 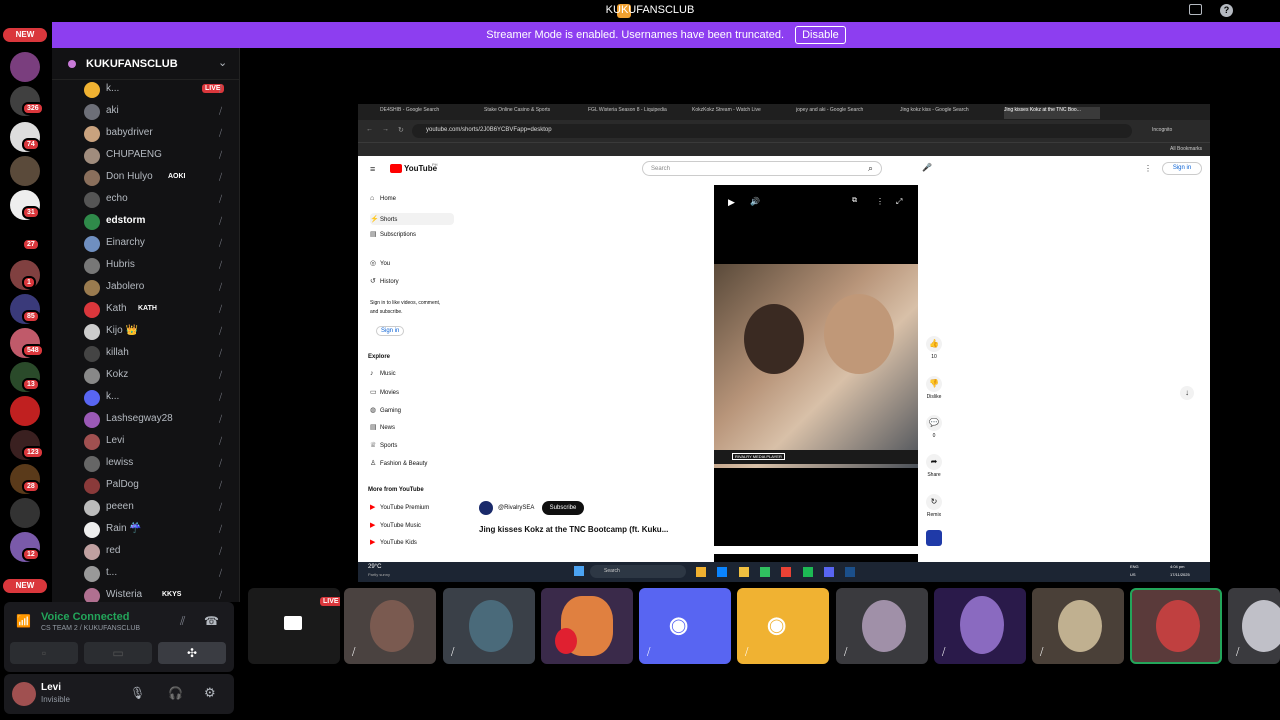 What do you see at coordinates (44, 653) in the screenshot?
I see `camera-off-icon: ▫` at bounding box center [44, 653].